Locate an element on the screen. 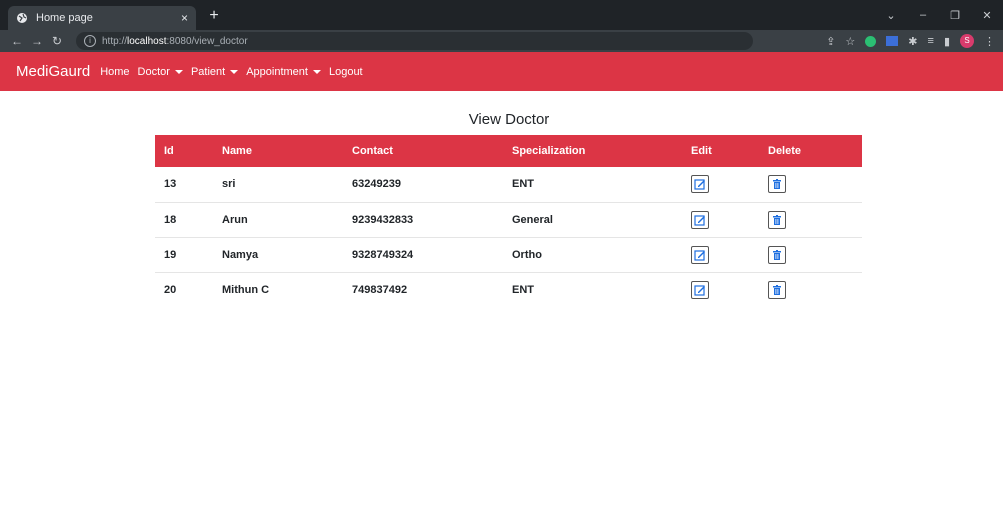 The width and height of the screenshot is (1003, 524). playlist-icon: ≡ is located at coordinates (931, 41).